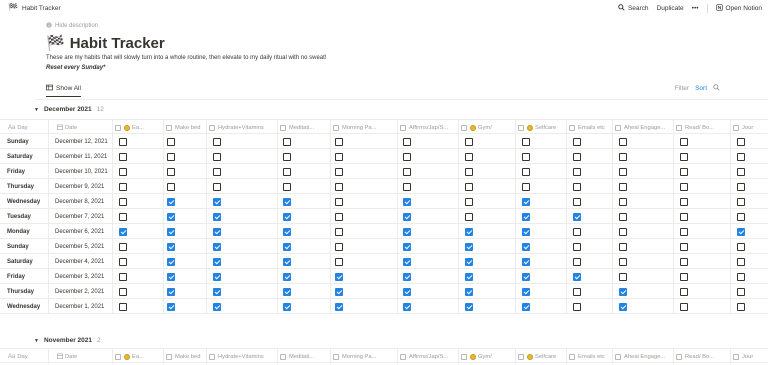 The width and height of the screenshot is (768, 365). I want to click on date-cell: December 2, 2021, so click(80, 291).